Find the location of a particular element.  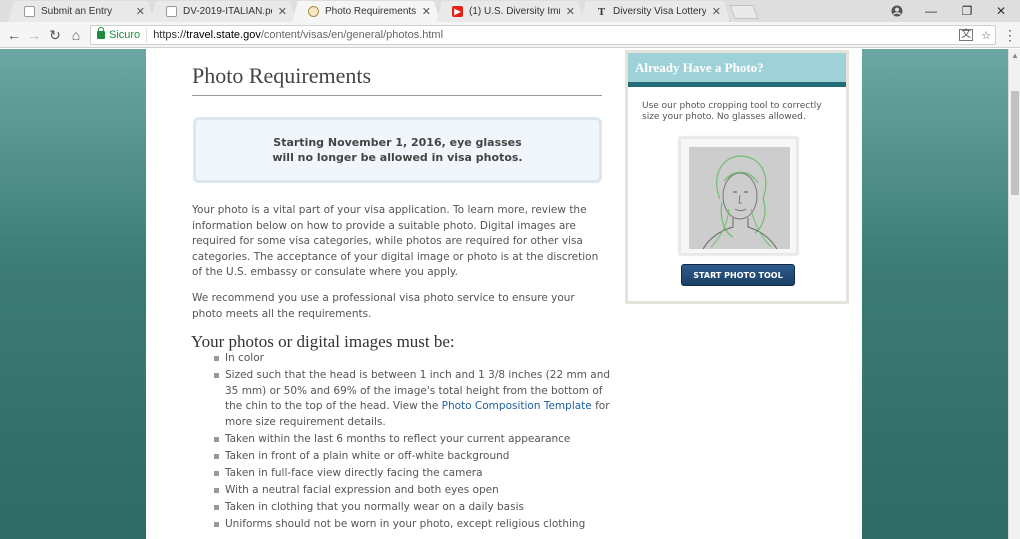

profile-icon is located at coordinates (897, 11).